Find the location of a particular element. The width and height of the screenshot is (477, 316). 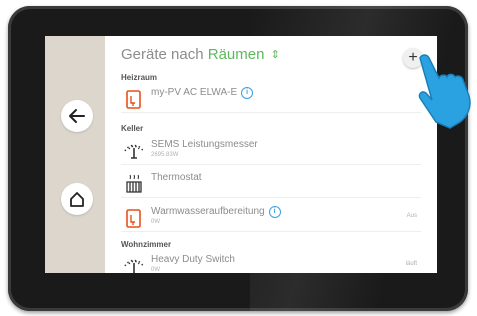

device-status: läuft is located at coordinates (411, 264).